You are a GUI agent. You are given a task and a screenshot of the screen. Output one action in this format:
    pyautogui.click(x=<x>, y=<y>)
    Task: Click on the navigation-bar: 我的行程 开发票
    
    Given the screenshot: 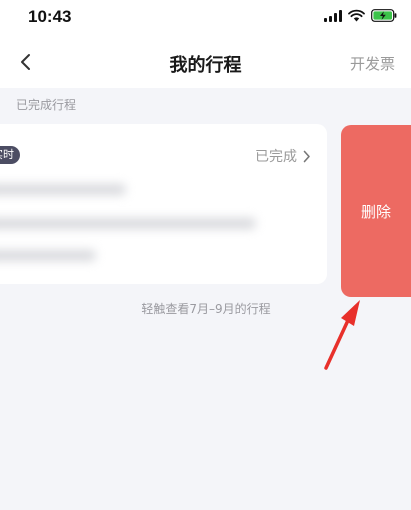 What is the action you would take?
    pyautogui.click(x=205, y=62)
    